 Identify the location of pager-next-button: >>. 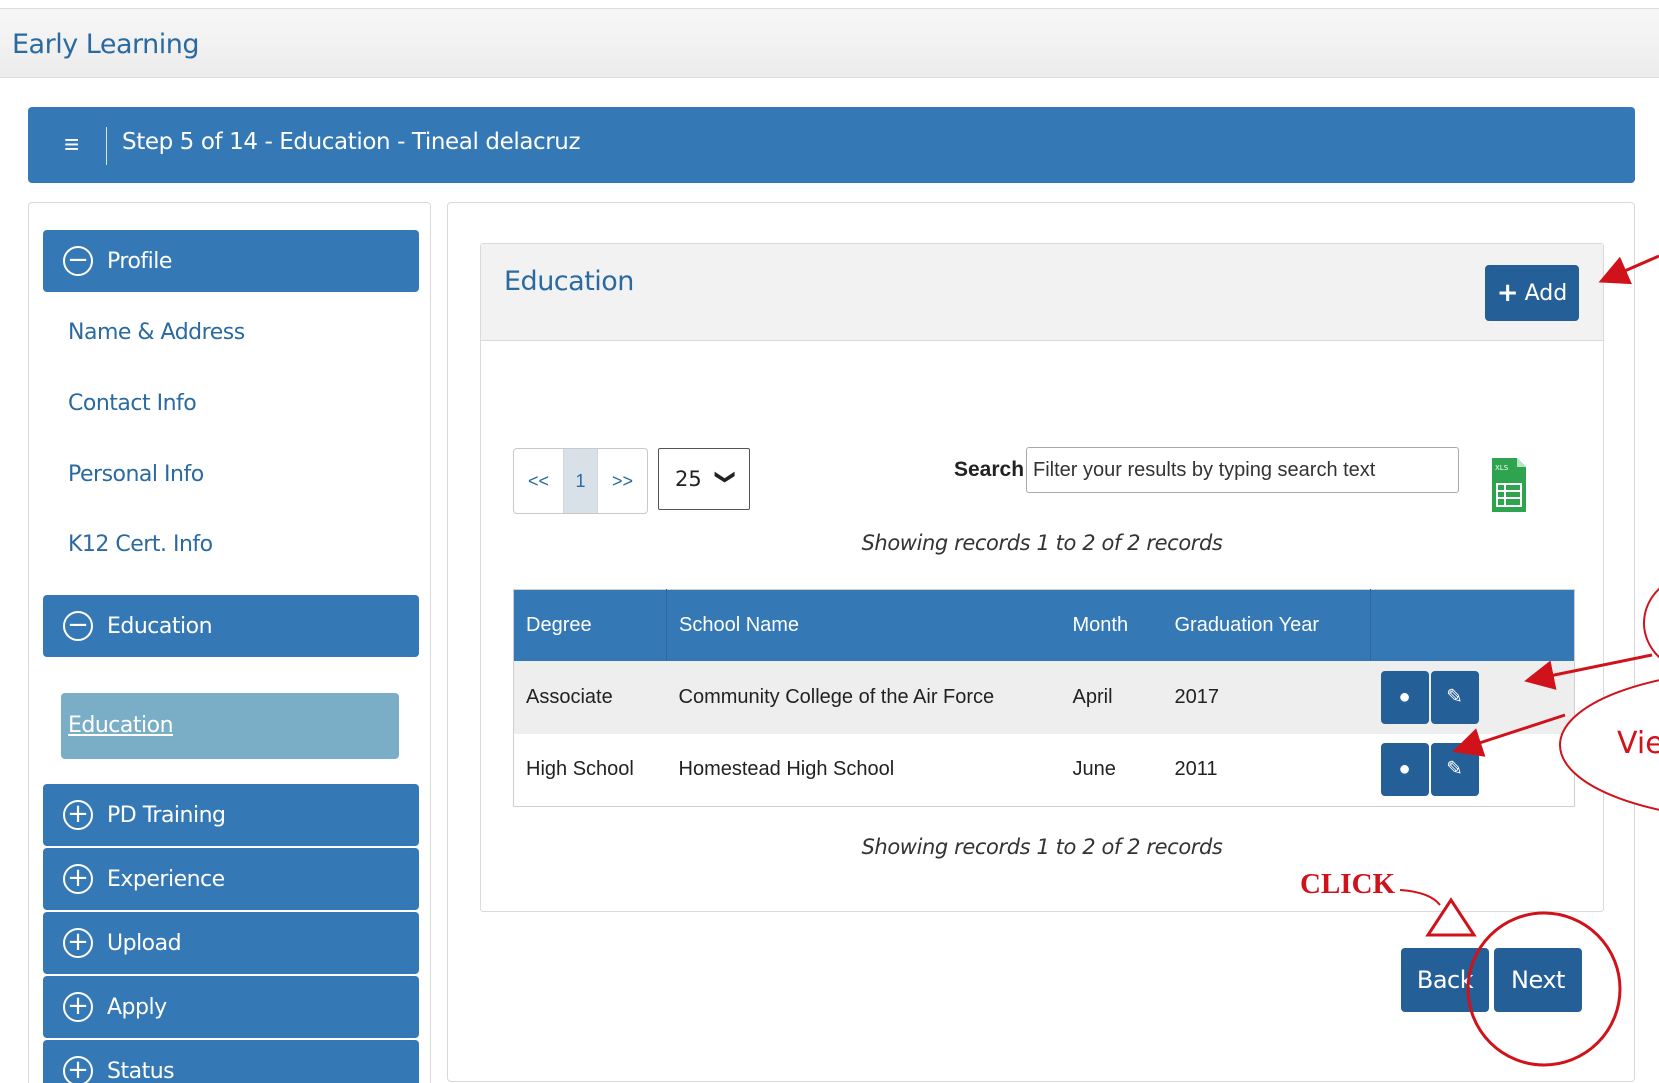
(622, 481).